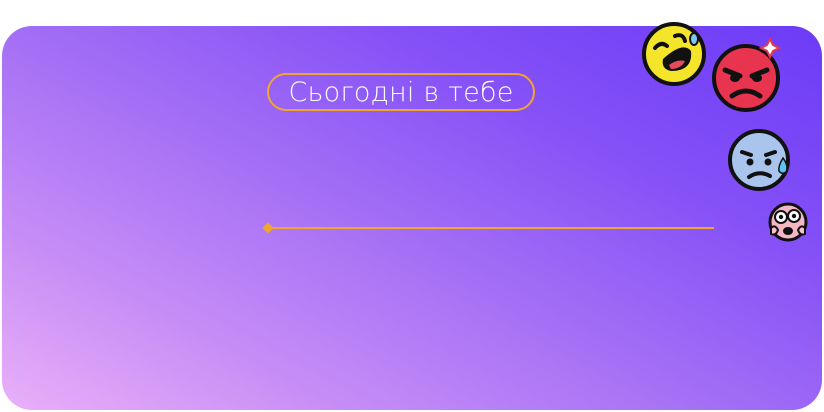 This screenshot has height=412, width=824. I want to click on laughing-face-icon, so click(674, 54).